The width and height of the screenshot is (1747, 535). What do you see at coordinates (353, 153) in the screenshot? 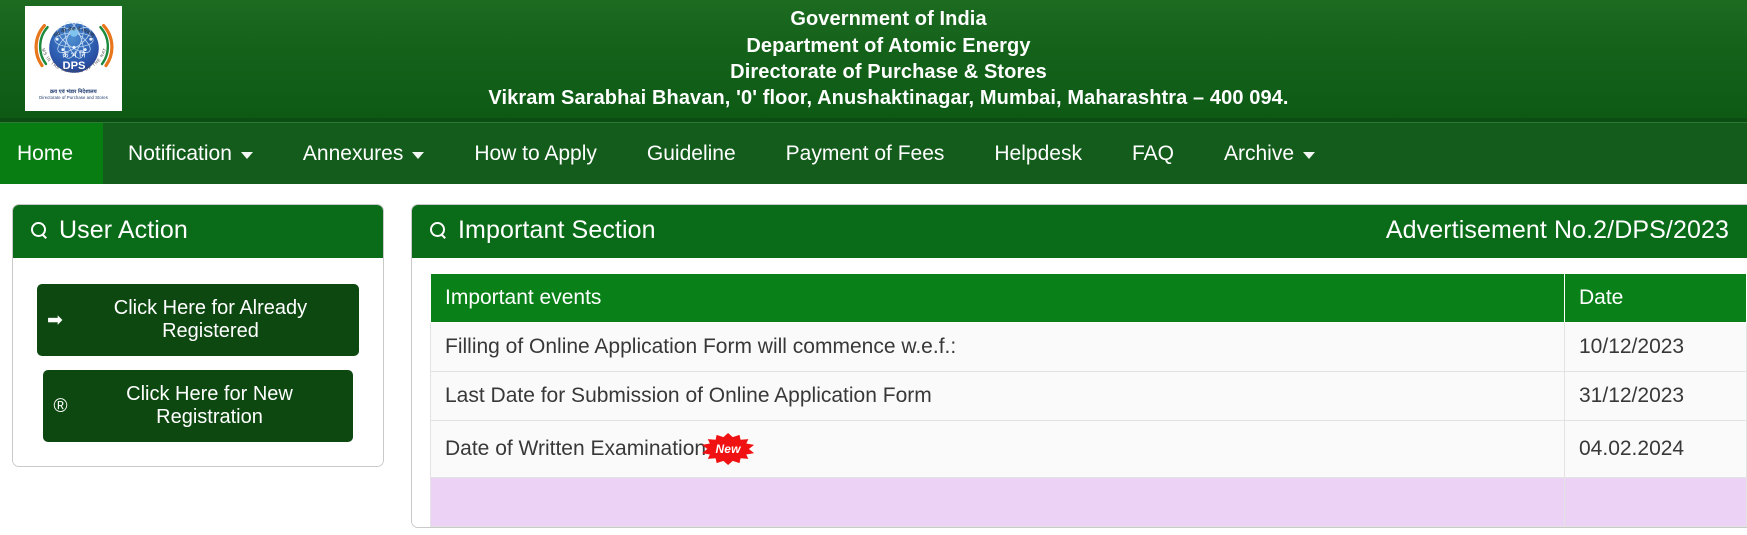
I see `nav-item-label: Annexures` at bounding box center [353, 153].